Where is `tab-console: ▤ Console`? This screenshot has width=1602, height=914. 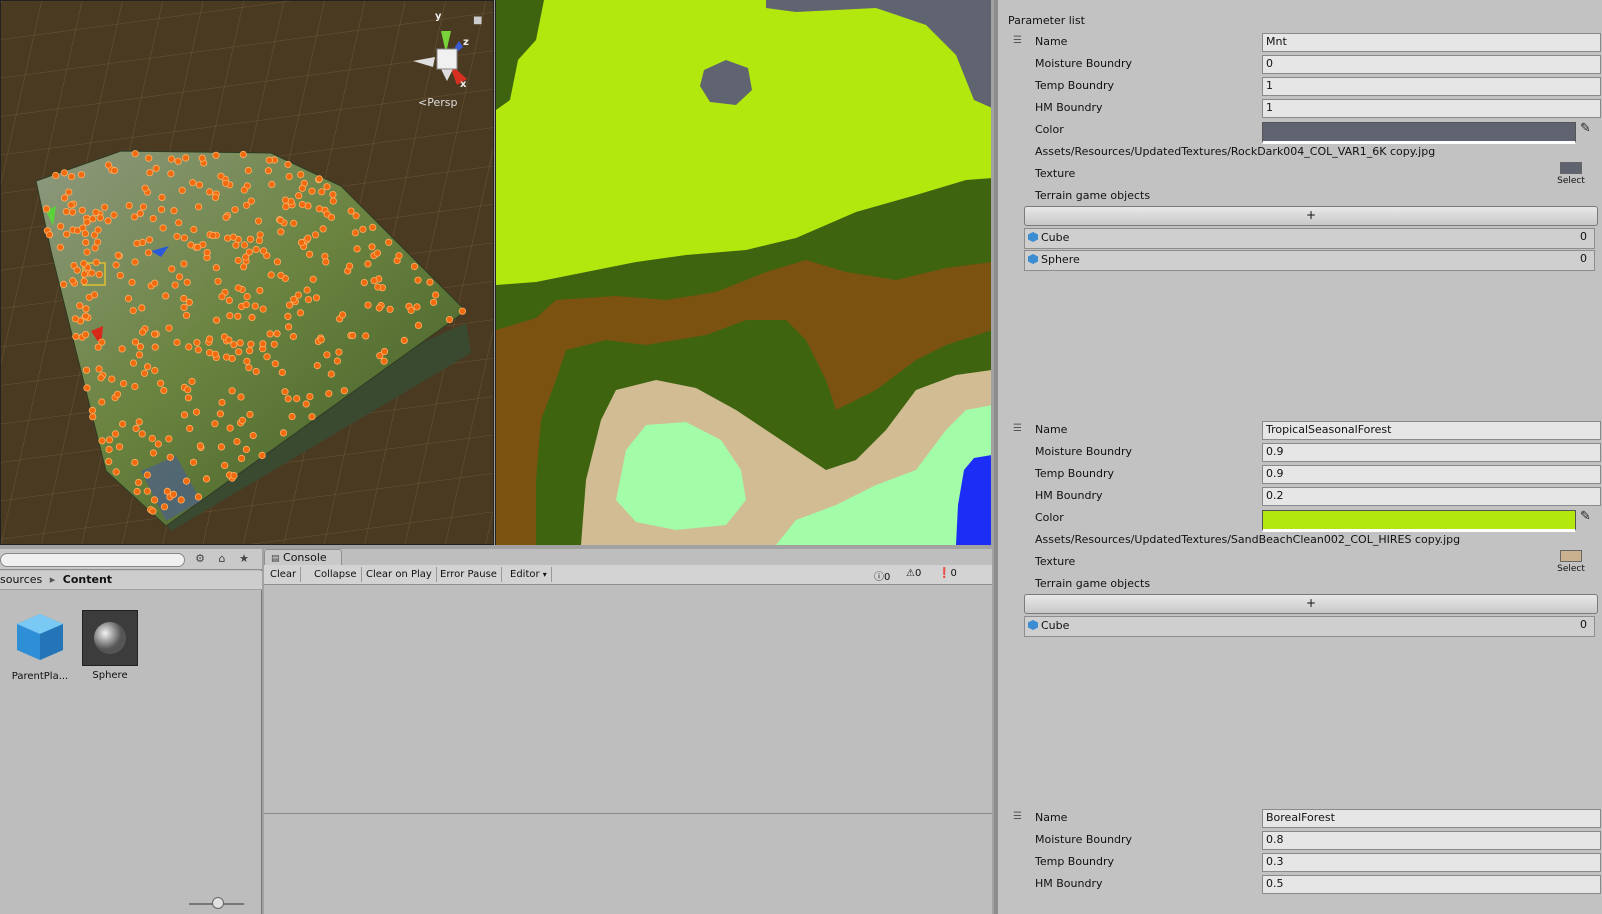 tab-console: ▤ Console is located at coordinates (303, 557).